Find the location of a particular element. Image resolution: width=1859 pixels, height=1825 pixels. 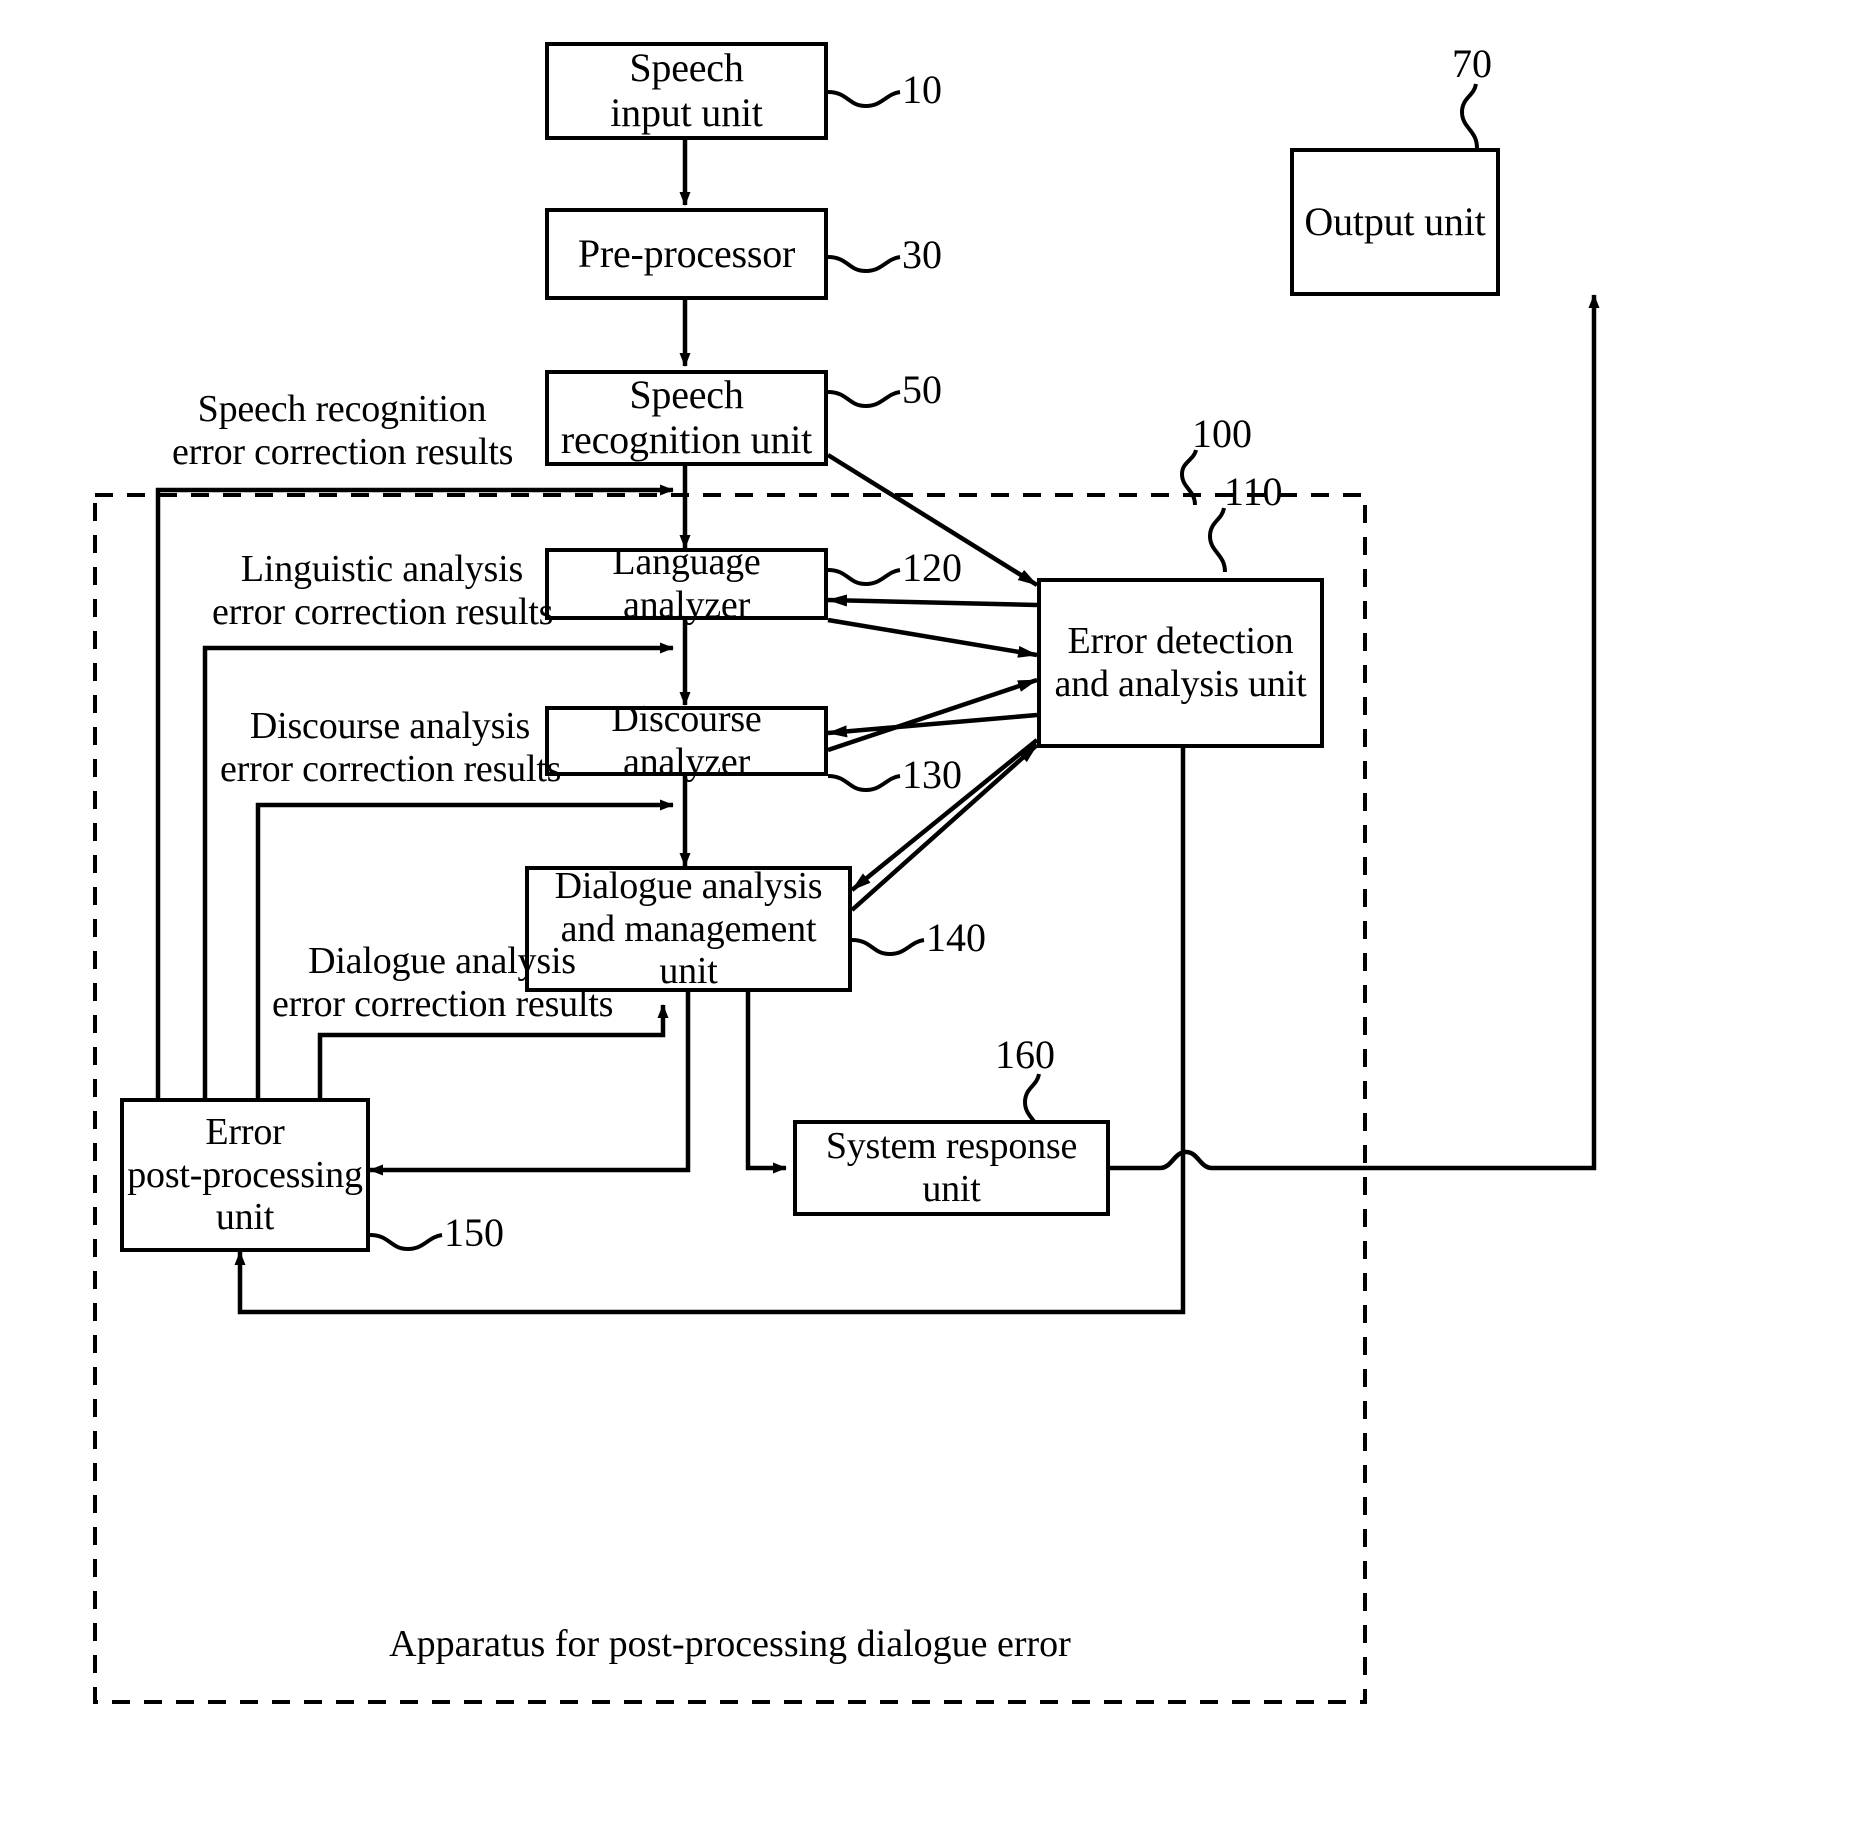

error-detection-unit-box: Error detection and analysis unit is located at coordinates (1180, 663).